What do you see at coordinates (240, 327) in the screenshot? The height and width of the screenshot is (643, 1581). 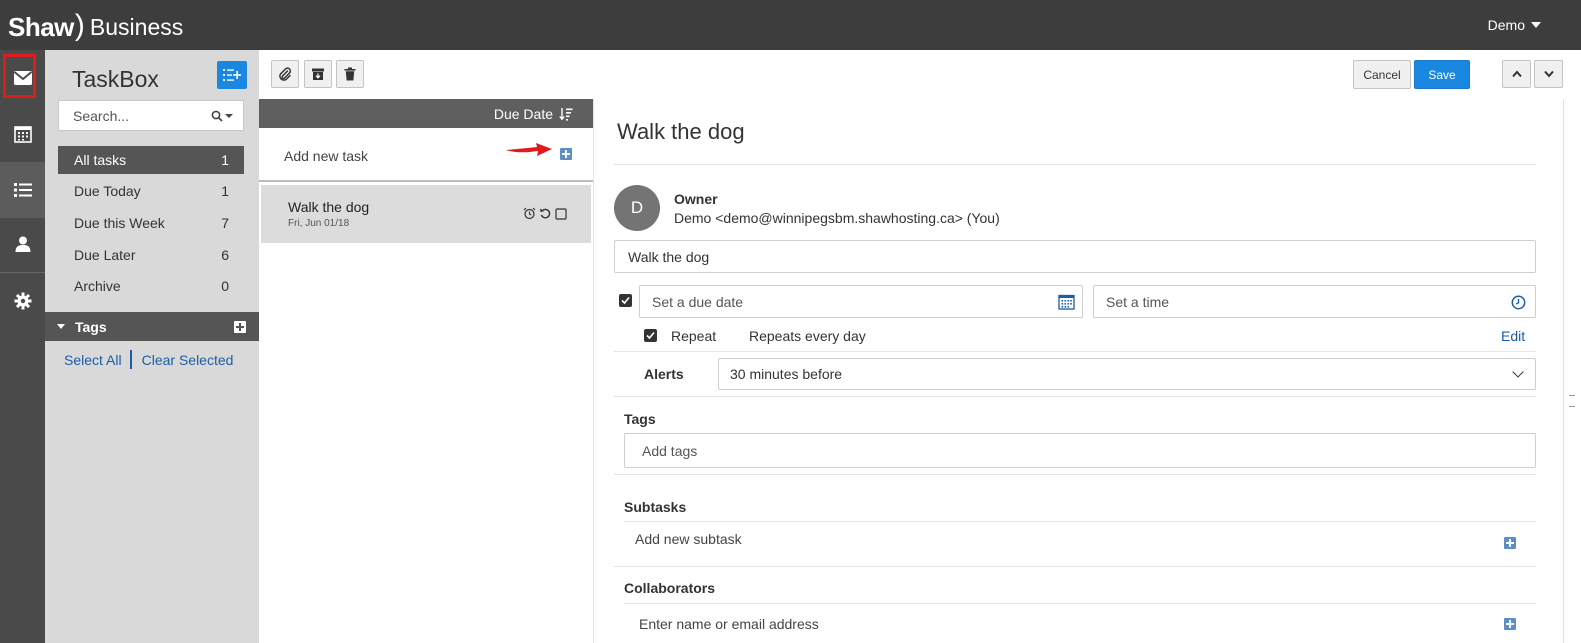 I see `add-tag-icon` at bounding box center [240, 327].